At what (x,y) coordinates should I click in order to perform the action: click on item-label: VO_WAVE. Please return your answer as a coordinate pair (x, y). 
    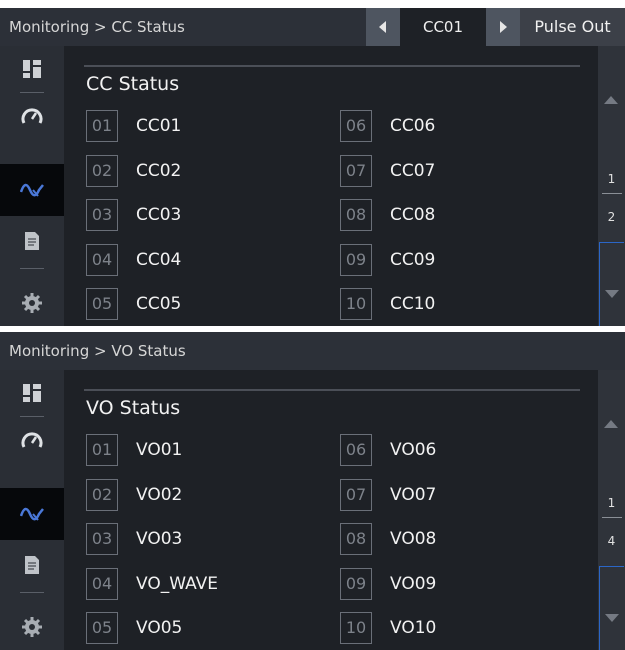
    Looking at the image, I should click on (177, 584).